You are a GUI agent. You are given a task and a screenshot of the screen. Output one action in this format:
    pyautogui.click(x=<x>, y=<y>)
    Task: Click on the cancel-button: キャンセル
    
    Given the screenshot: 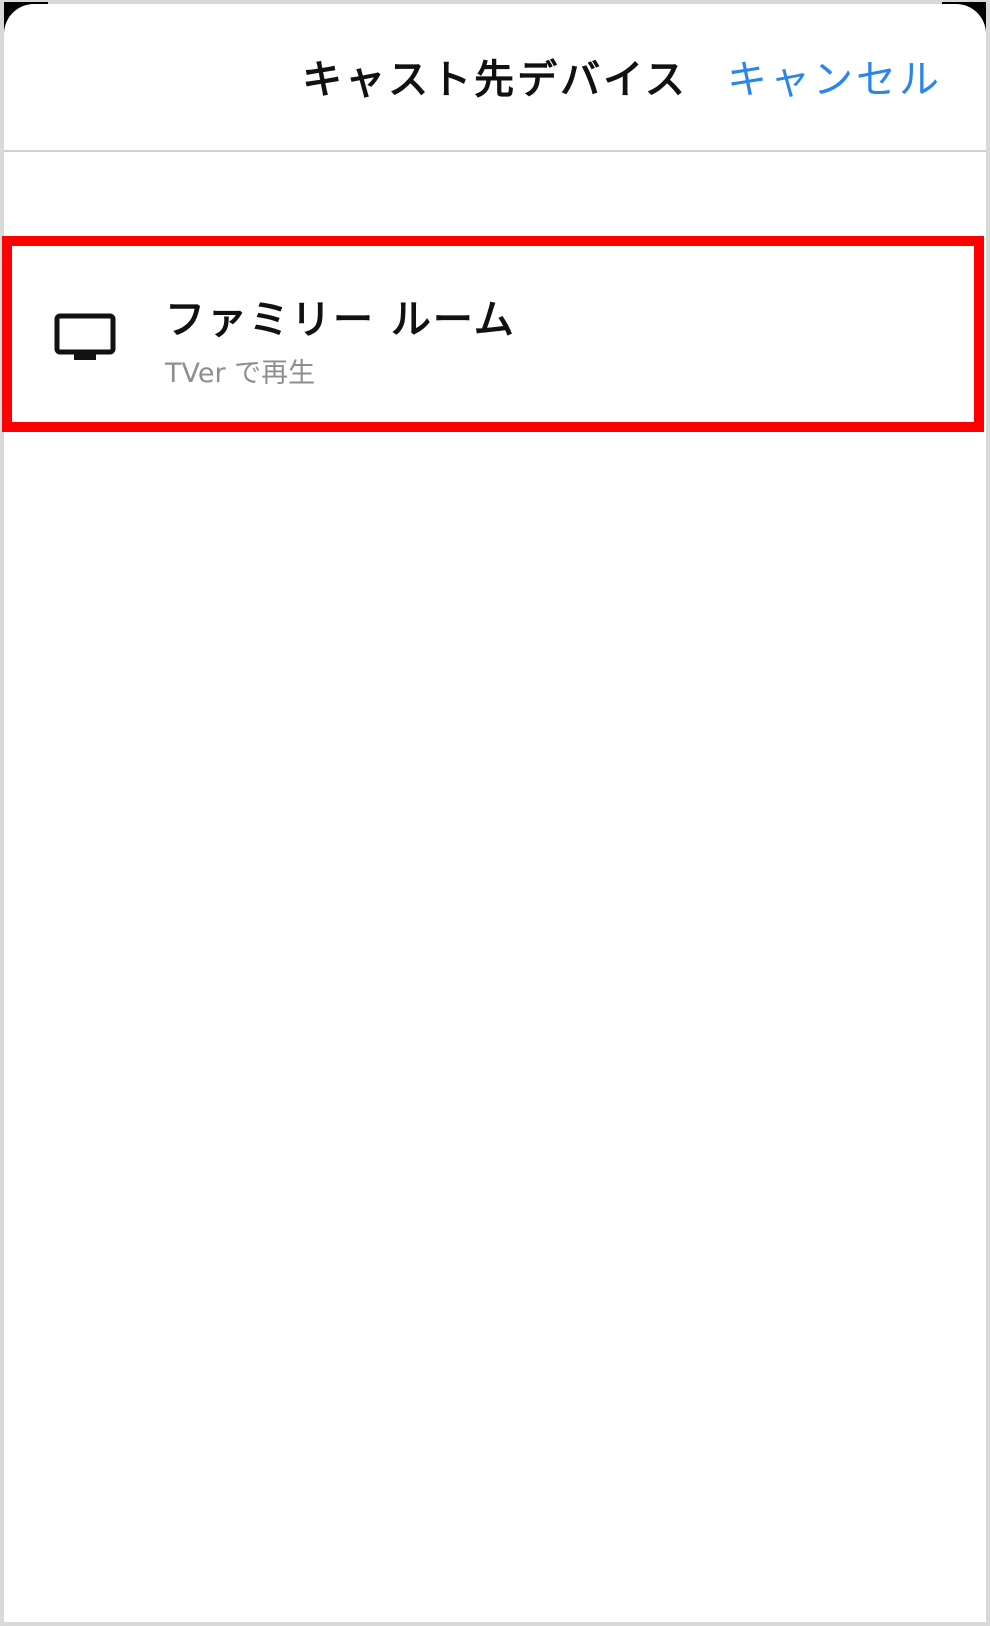 What is the action you would take?
    pyautogui.click(x=834, y=80)
    